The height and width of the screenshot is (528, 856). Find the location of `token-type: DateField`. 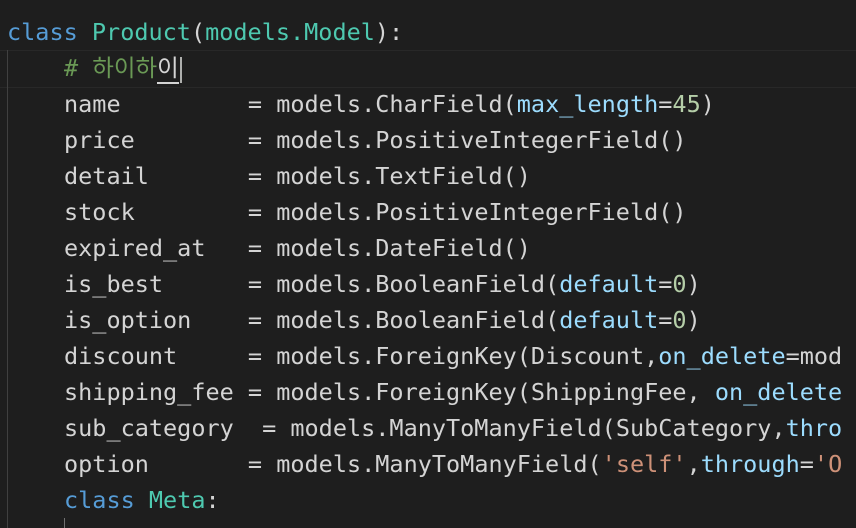

token-type: DateField is located at coordinates (439, 248).